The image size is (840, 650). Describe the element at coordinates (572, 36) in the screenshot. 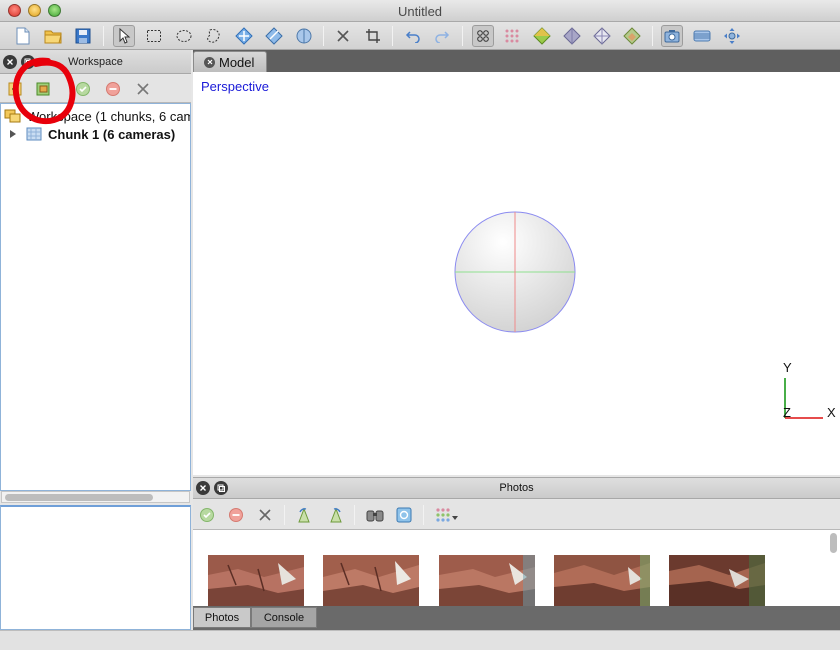

I see `solid-model-icon` at that location.